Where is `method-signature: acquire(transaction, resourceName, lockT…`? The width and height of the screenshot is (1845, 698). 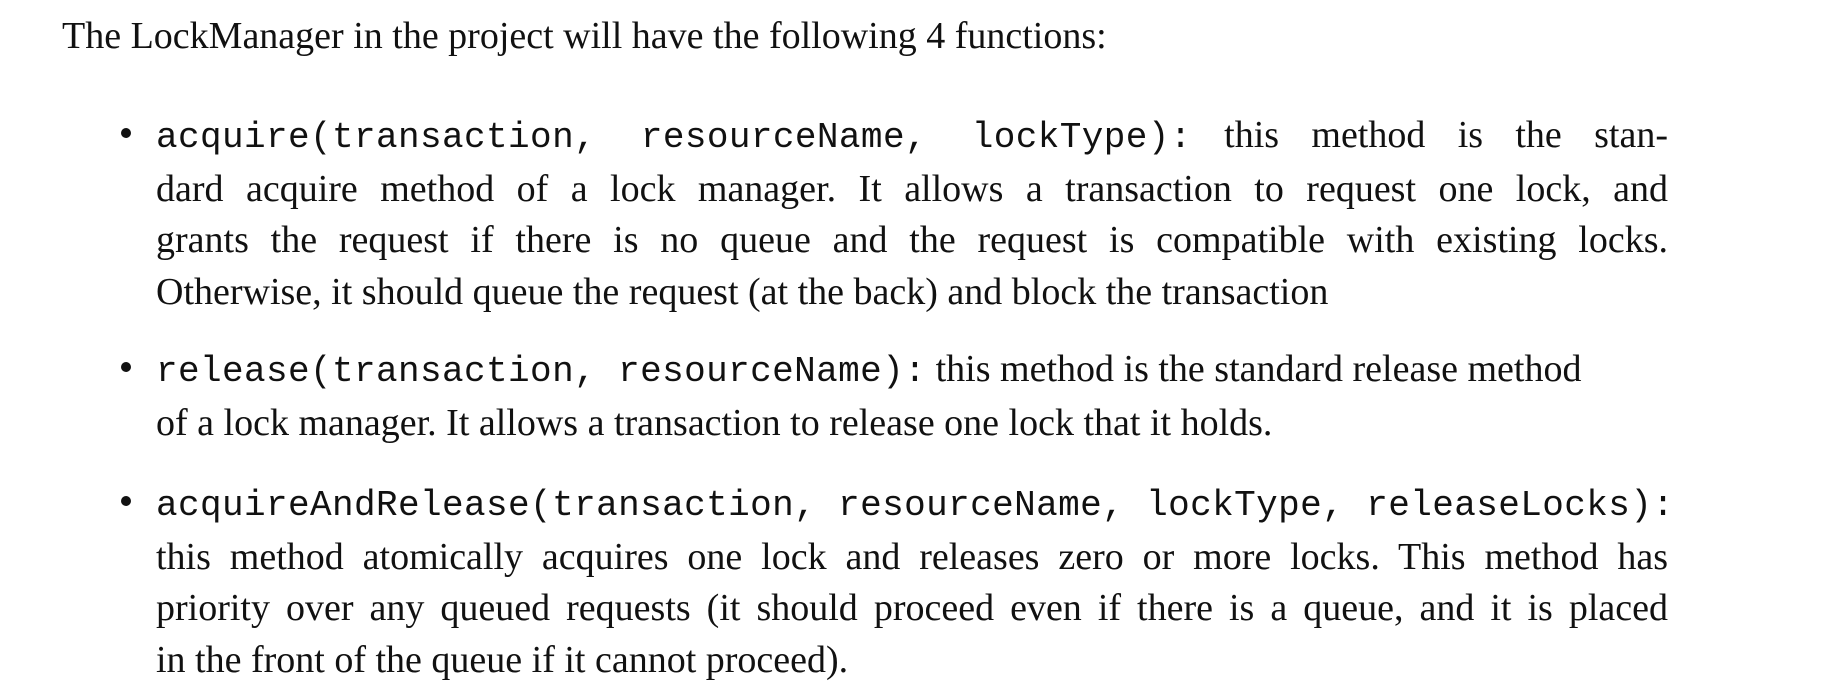
method-signature: acquire(transaction, resourceName, lockT… is located at coordinates (674, 137).